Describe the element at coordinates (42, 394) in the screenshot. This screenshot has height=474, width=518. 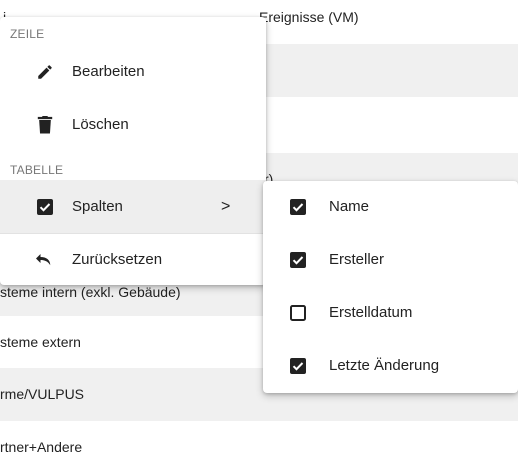
I see `row-name: rme/VULPUS` at that location.